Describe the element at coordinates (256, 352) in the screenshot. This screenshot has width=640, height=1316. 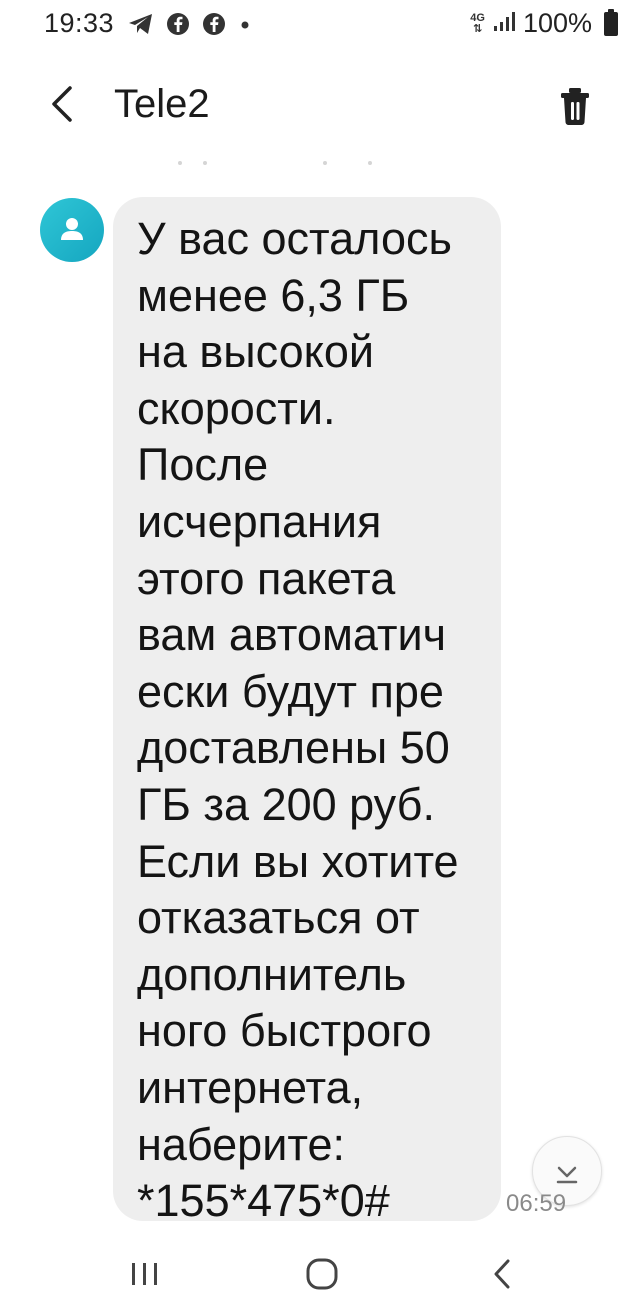
I see `message-line: на высокой` at that location.